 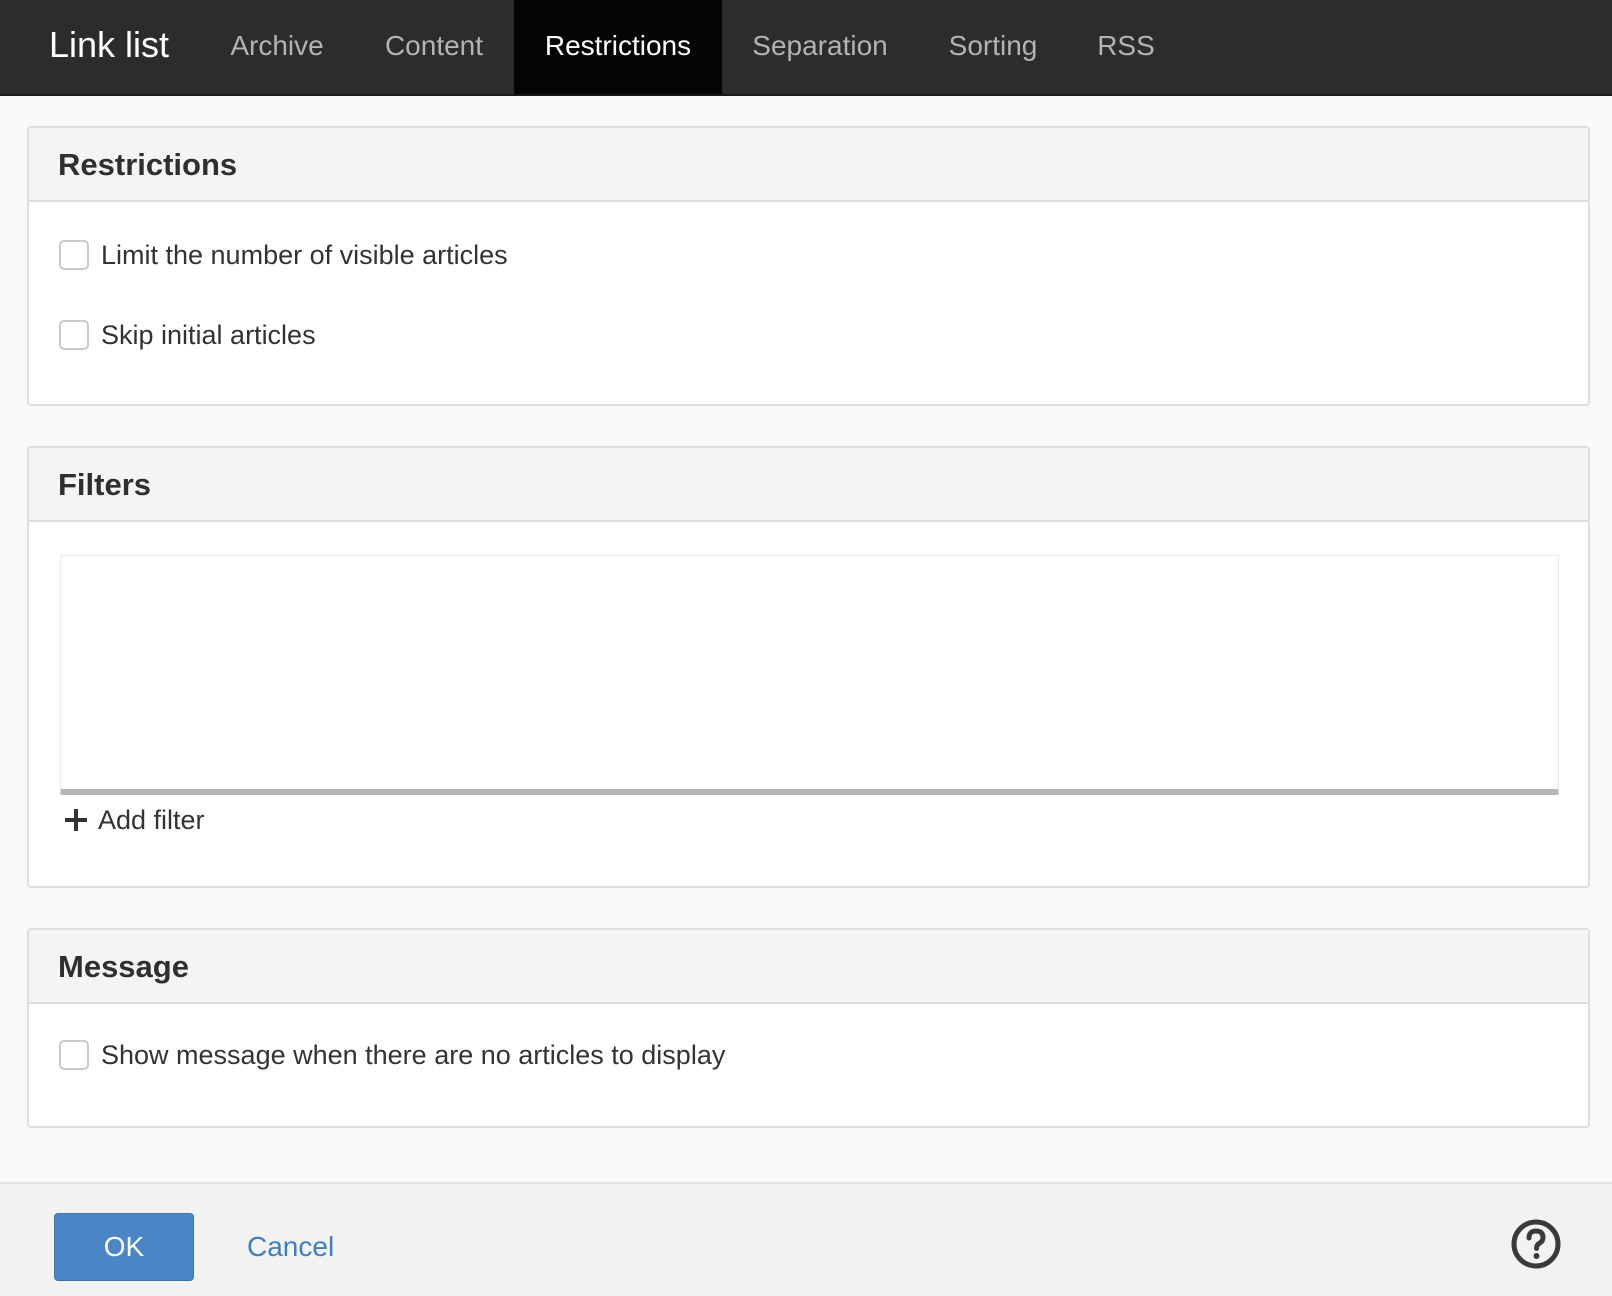 I want to click on message-panel-title: Message, so click(x=808, y=967).